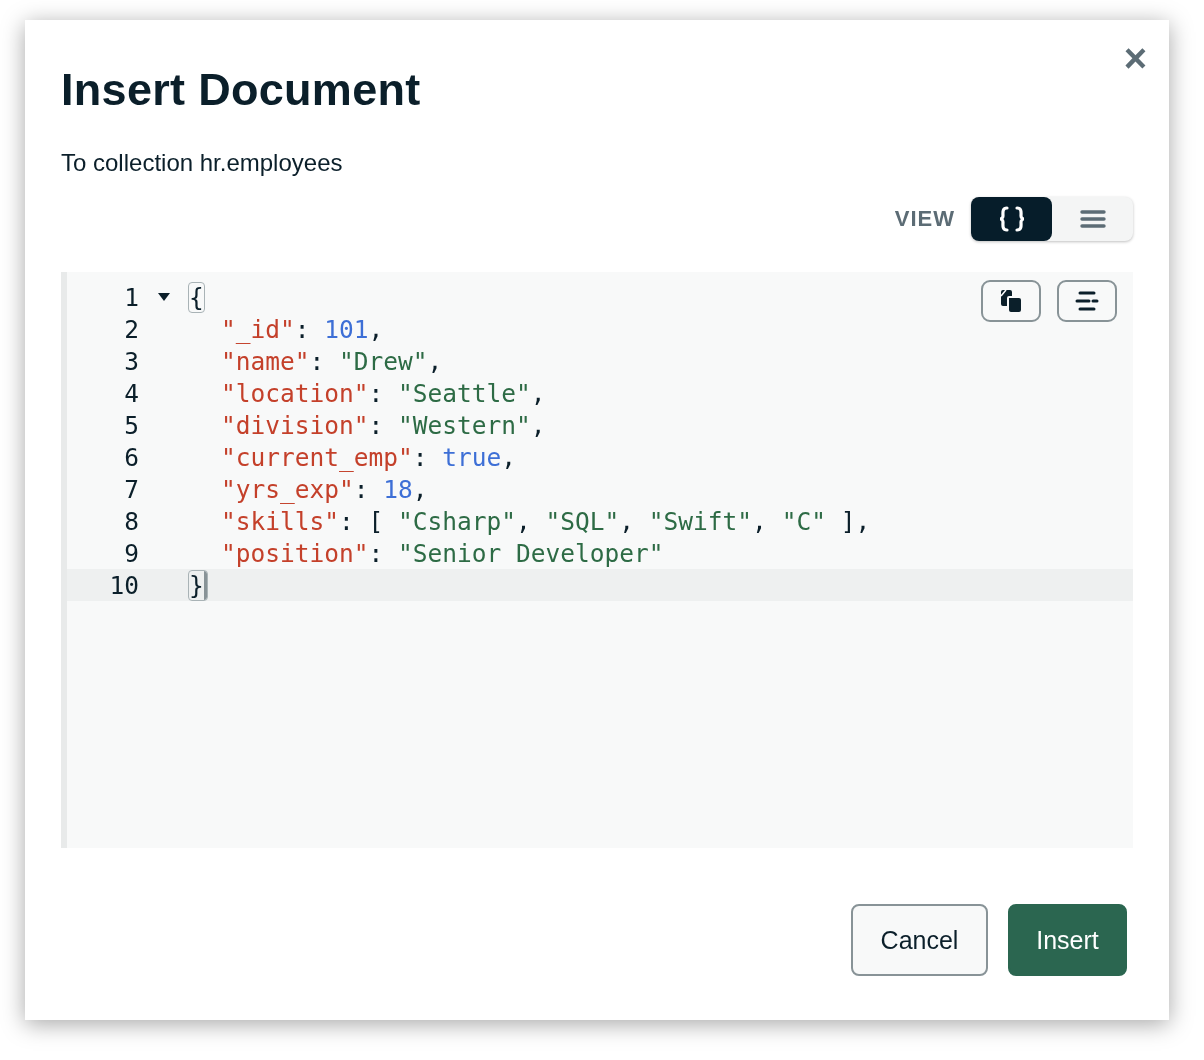 This screenshot has height=1060, width=1204. I want to click on line-number: 5, so click(131, 425).